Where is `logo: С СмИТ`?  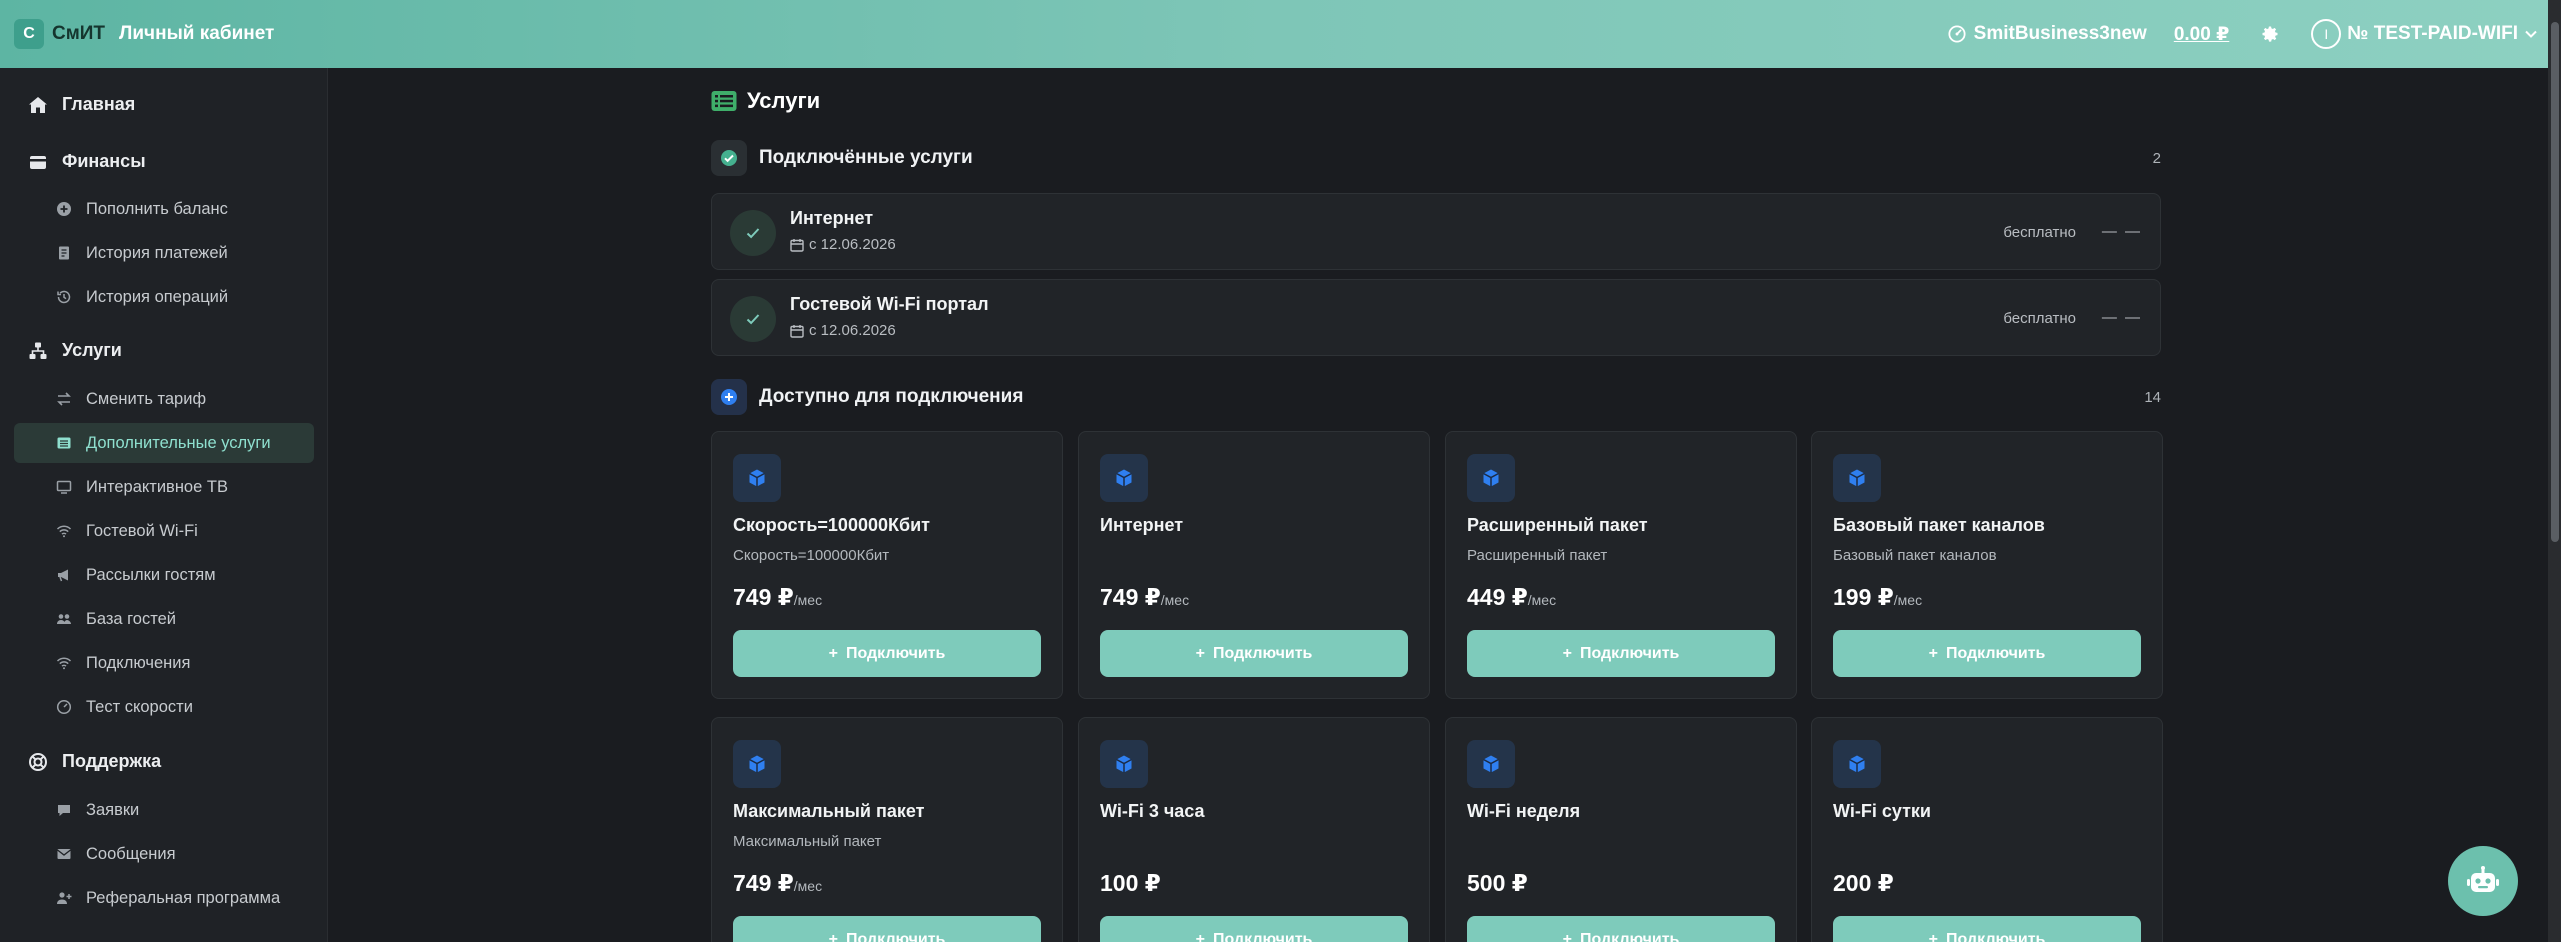 logo: С СмИТ is located at coordinates (59, 34).